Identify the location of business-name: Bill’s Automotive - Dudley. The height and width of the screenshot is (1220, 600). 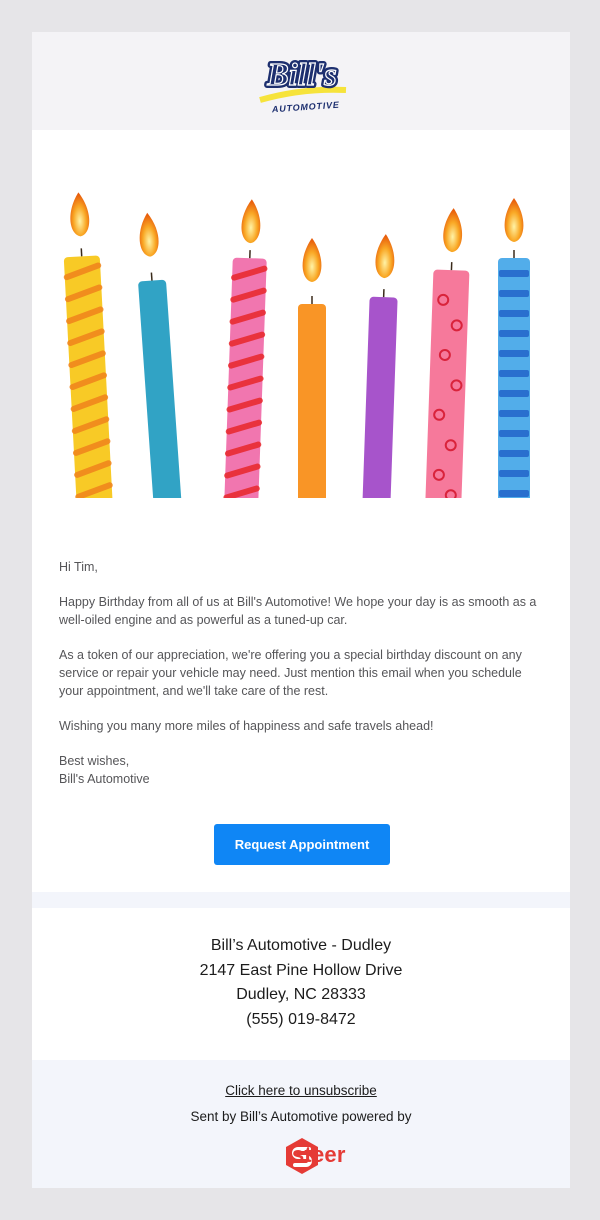
(301, 945).